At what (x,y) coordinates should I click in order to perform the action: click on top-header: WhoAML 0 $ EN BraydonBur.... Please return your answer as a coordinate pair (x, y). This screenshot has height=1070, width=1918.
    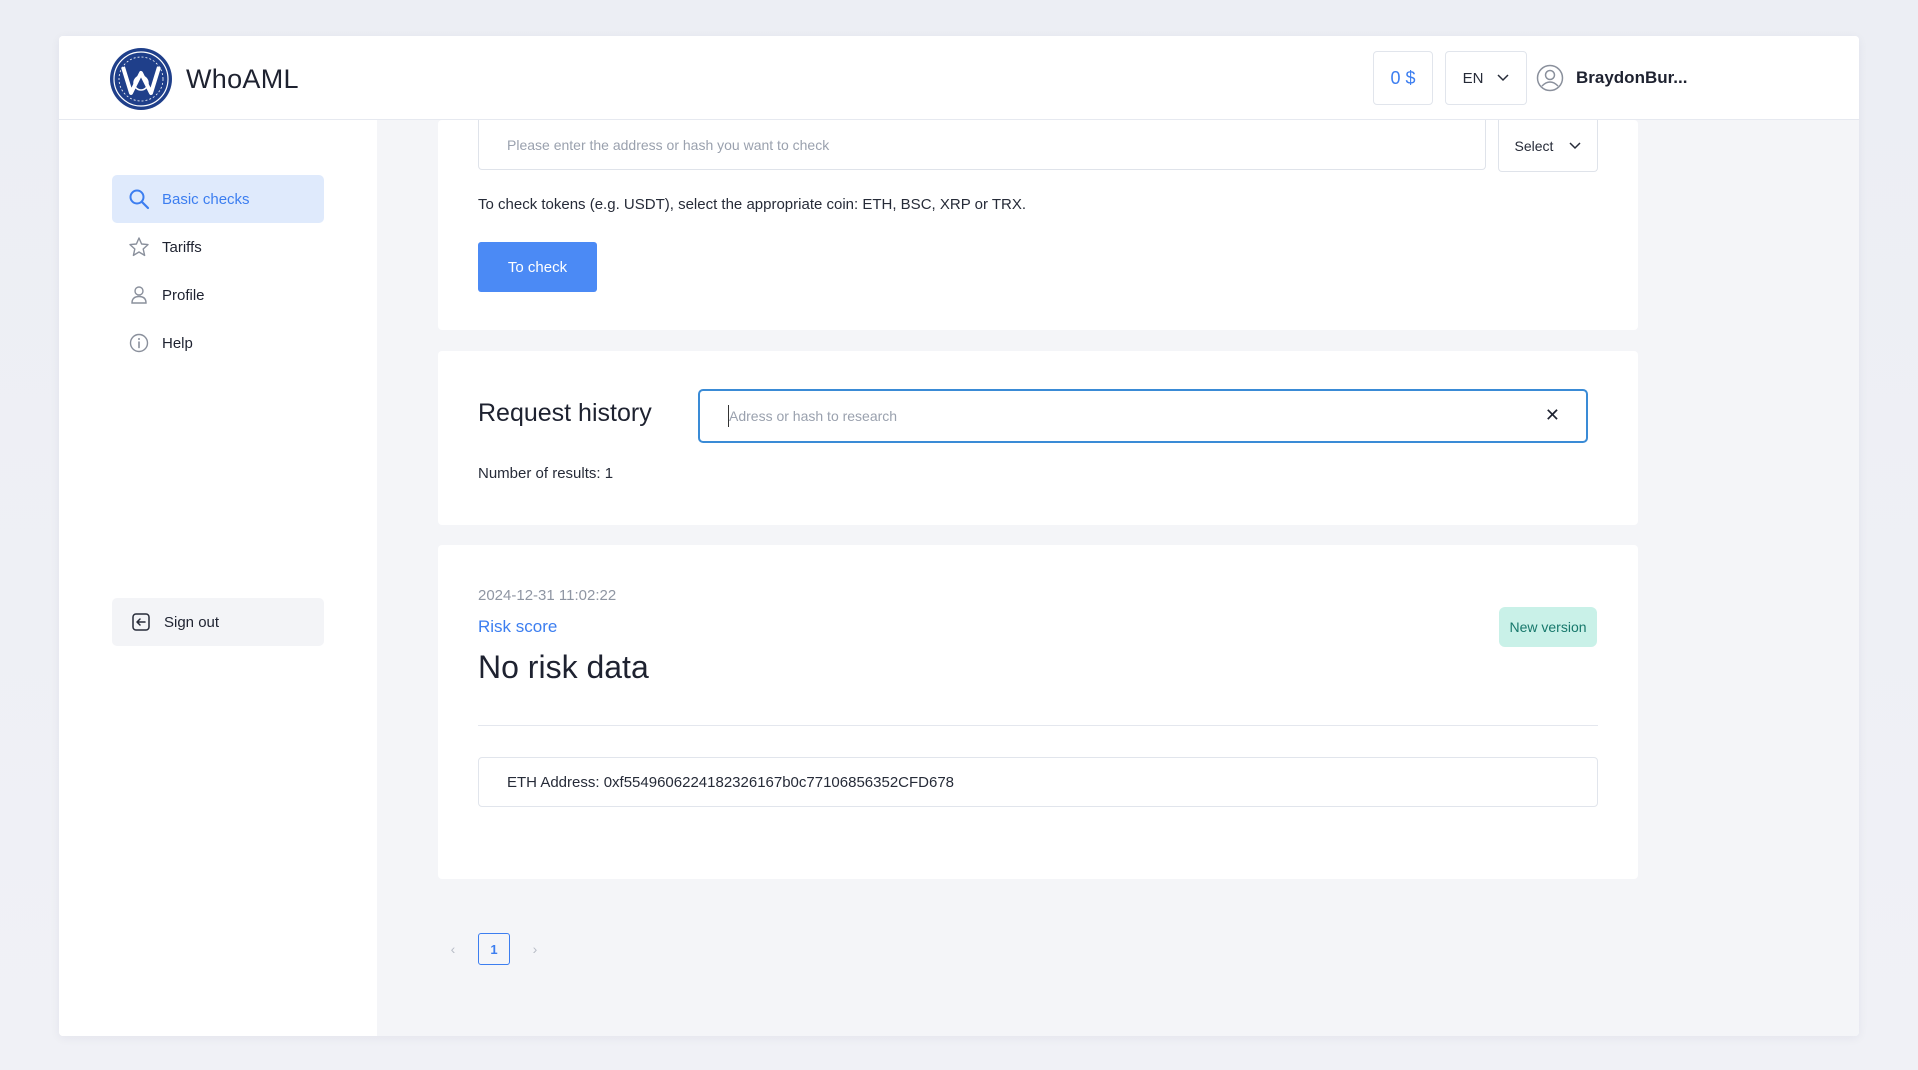
    Looking at the image, I should click on (959, 78).